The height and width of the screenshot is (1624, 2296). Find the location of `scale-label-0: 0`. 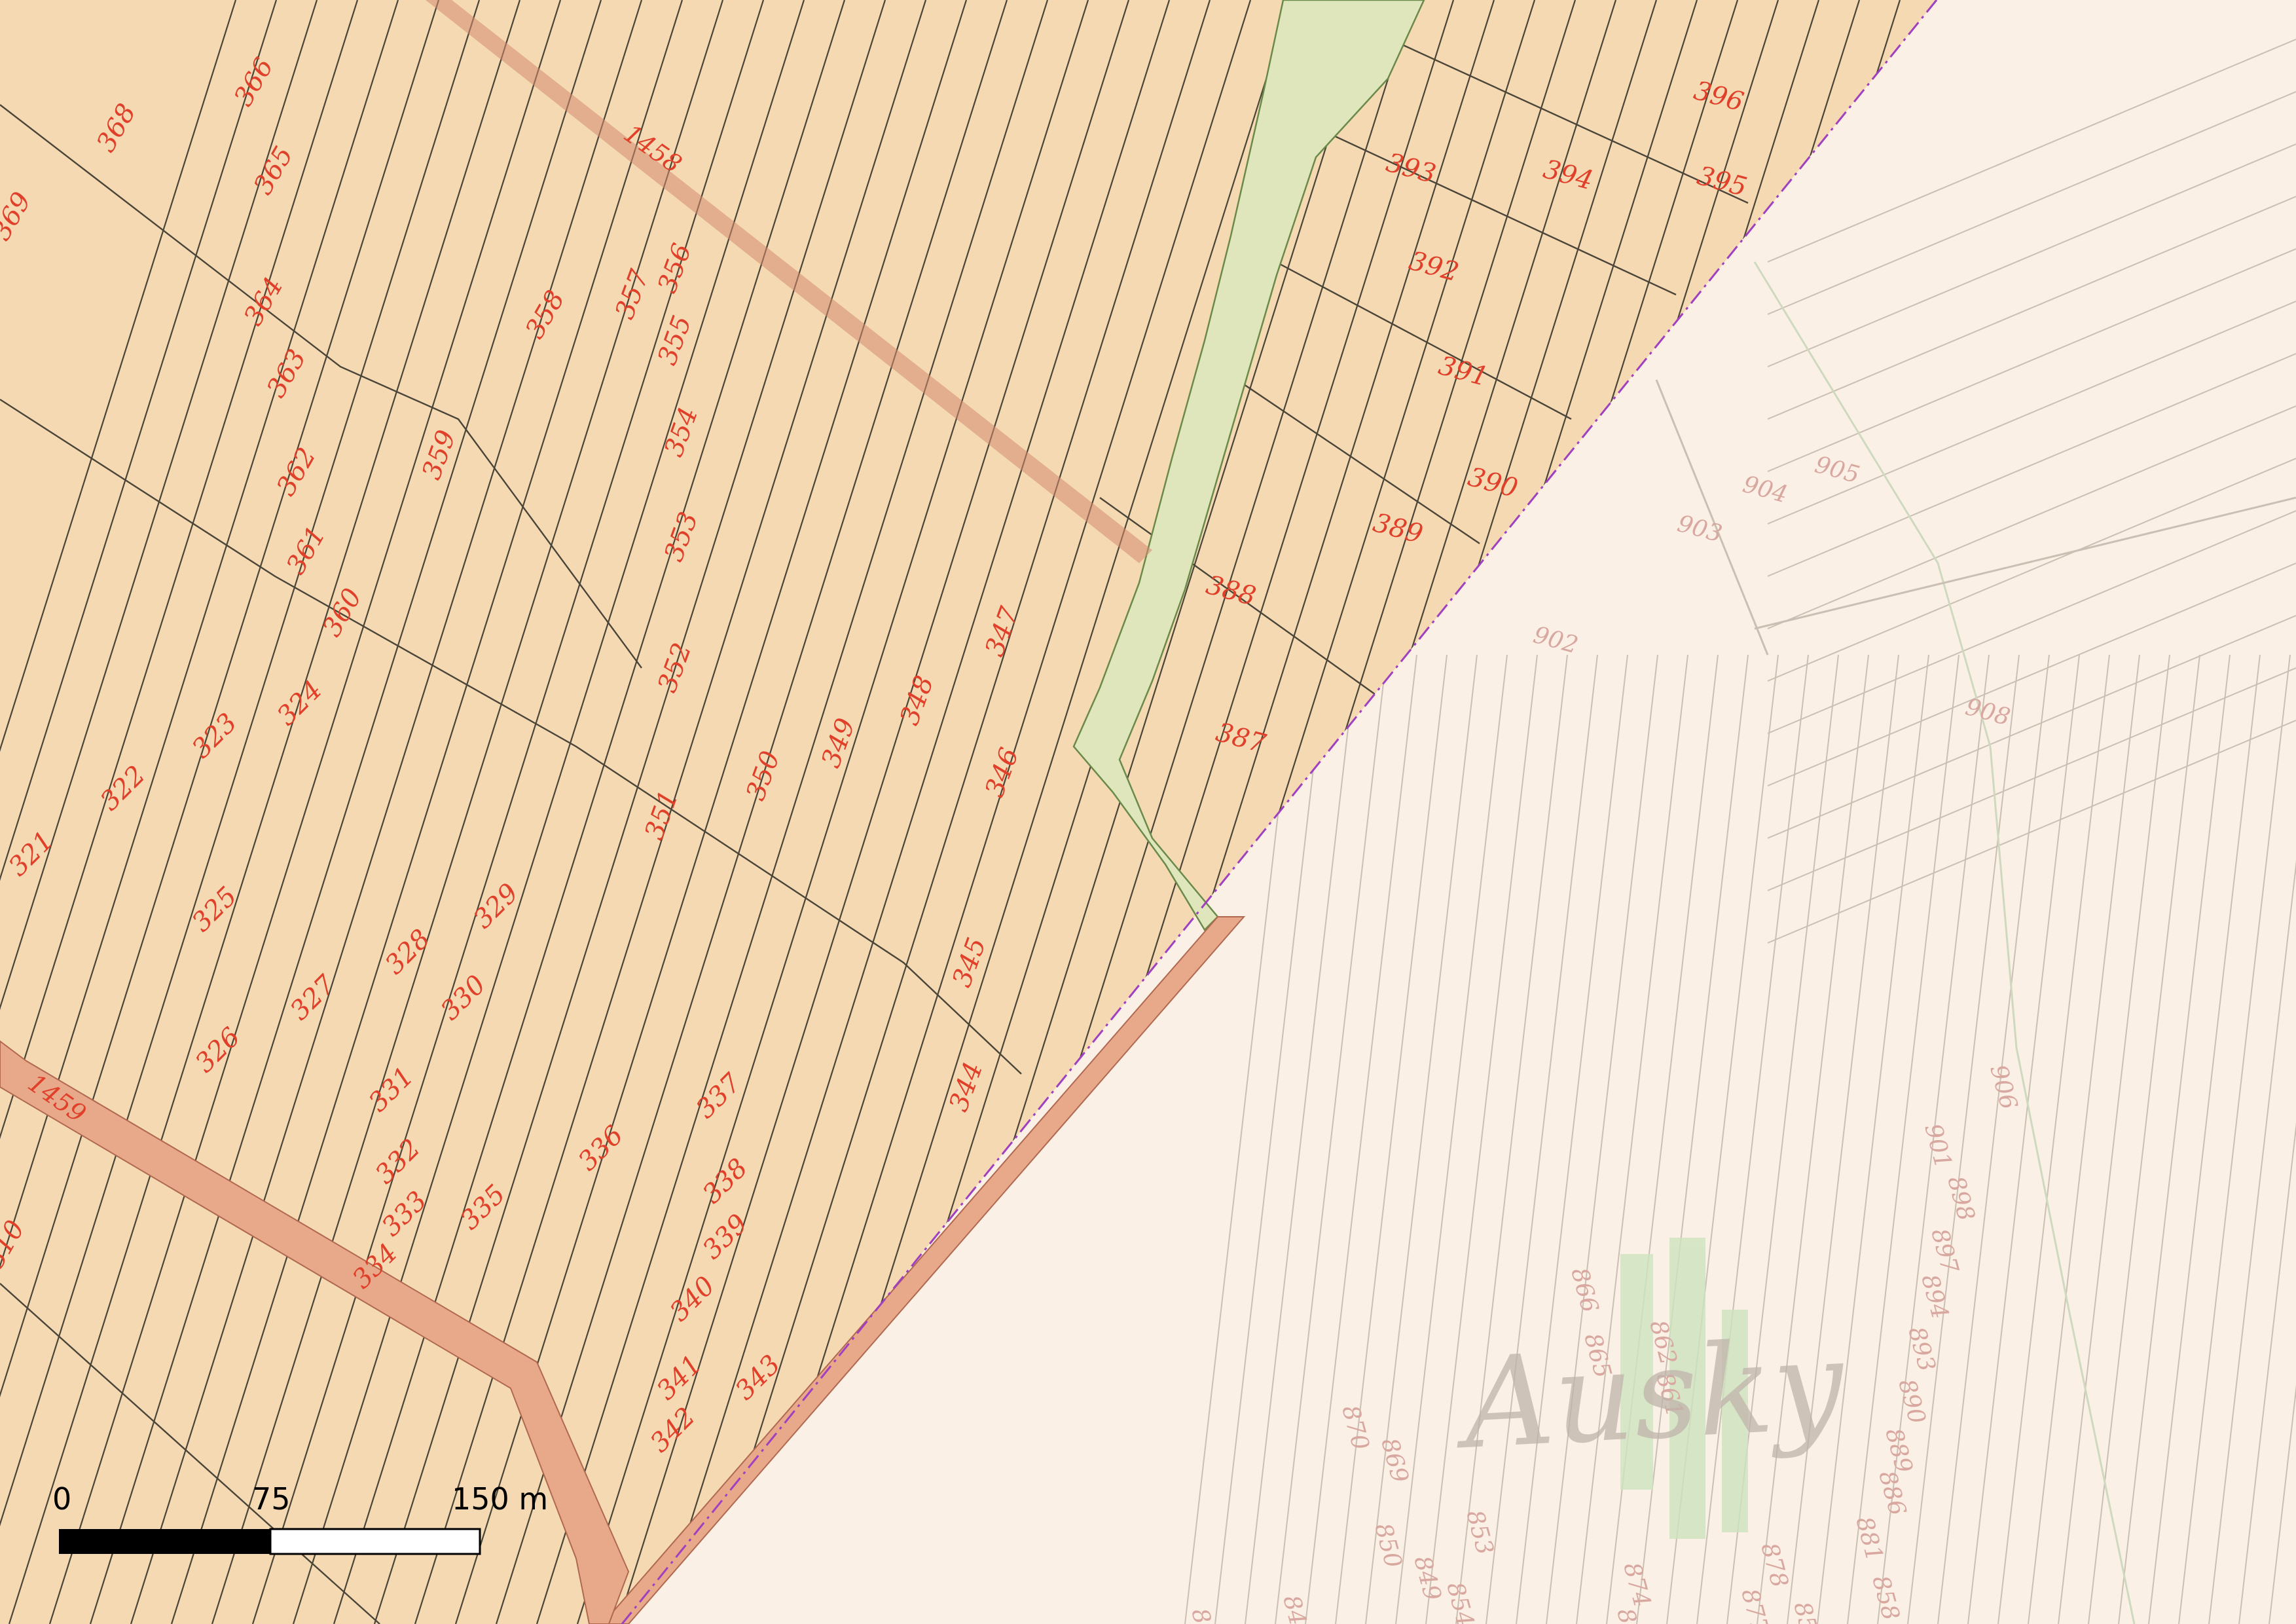

scale-label-0: 0 is located at coordinates (61, 1499).